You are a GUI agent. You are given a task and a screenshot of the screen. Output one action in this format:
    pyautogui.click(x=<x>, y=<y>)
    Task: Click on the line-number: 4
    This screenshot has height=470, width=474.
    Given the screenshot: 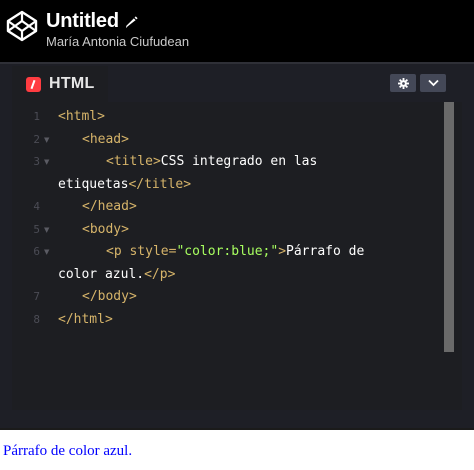 What is the action you would take?
    pyautogui.click(x=36, y=206)
    